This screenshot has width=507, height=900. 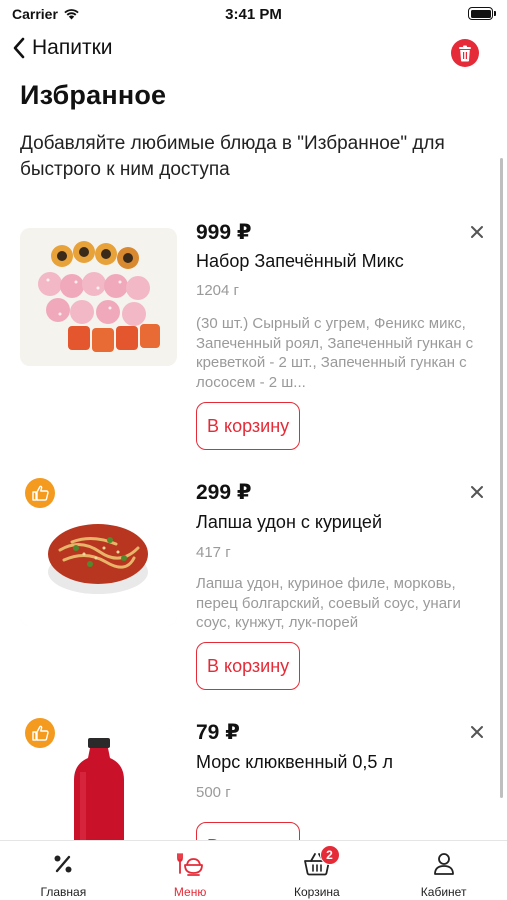 What do you see at coordinates (341, 261) in the screenshot?
I see `product-name: Набор Запечённый Микс` at bounding box center [341, 261].